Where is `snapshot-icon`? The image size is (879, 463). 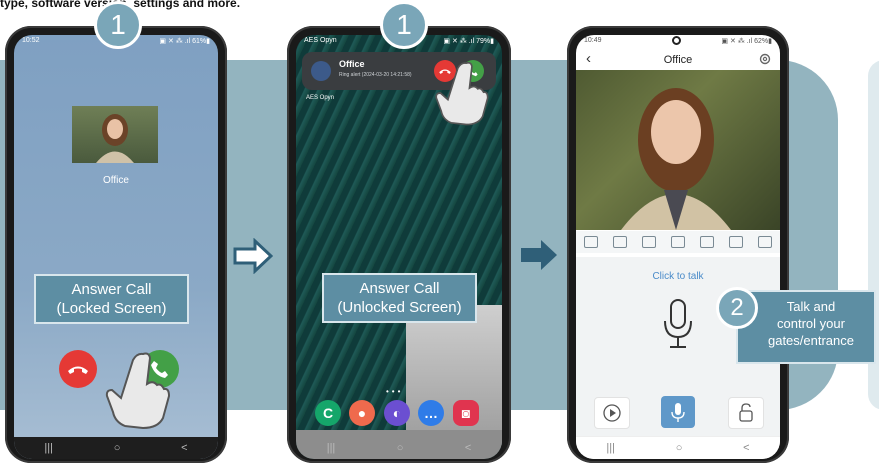 snapshot-icon is located at coordinates (620, 242).